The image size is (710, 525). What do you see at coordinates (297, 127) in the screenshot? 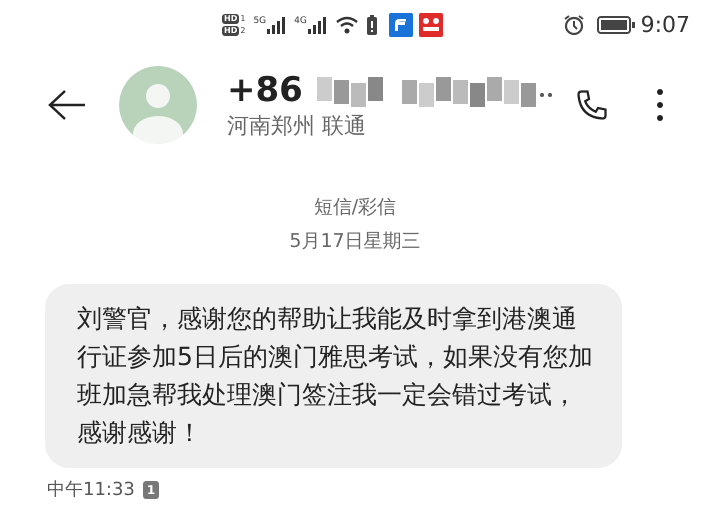
I see `location-label: 河南郑州 联通` at bounding box center [297, 127].